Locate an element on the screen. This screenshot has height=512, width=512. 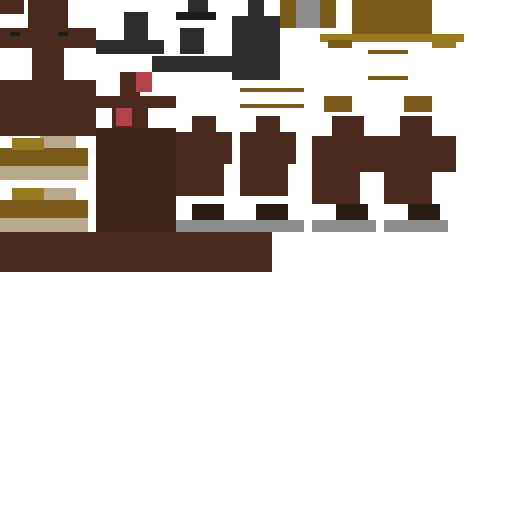
neck-tile is located at coordinates (48, 64).